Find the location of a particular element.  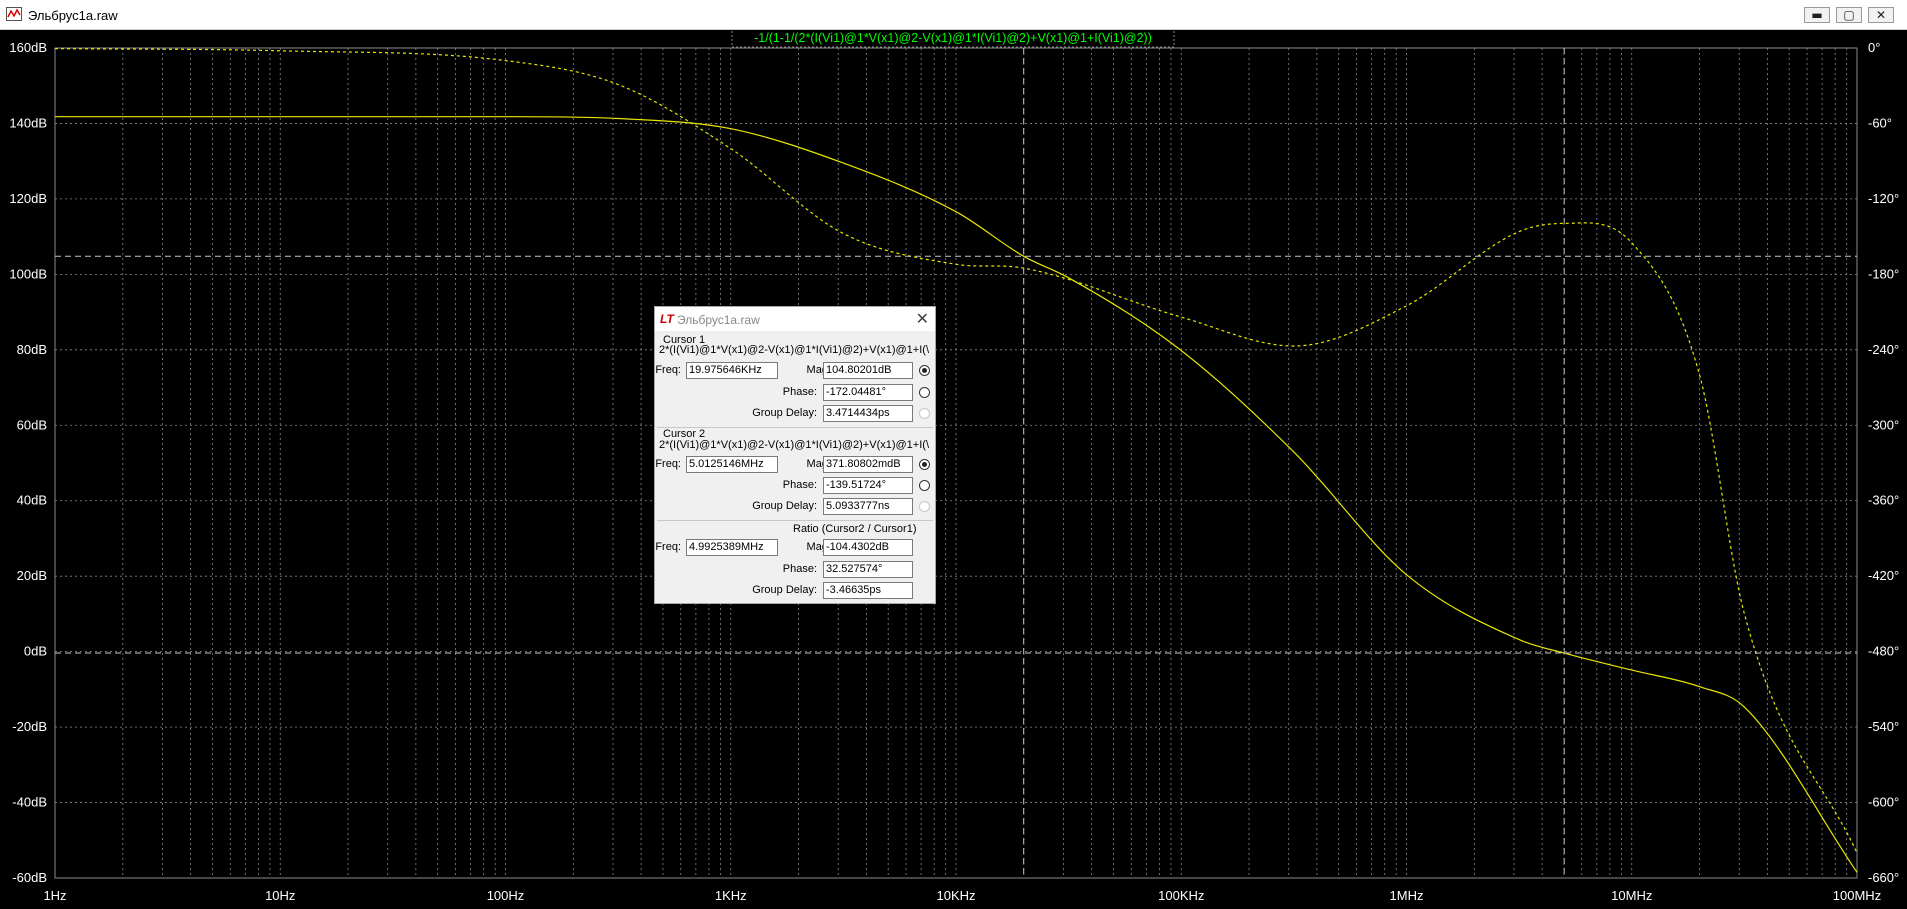

ratio-freq-label: Freq: is located at coordinates (668, 547).